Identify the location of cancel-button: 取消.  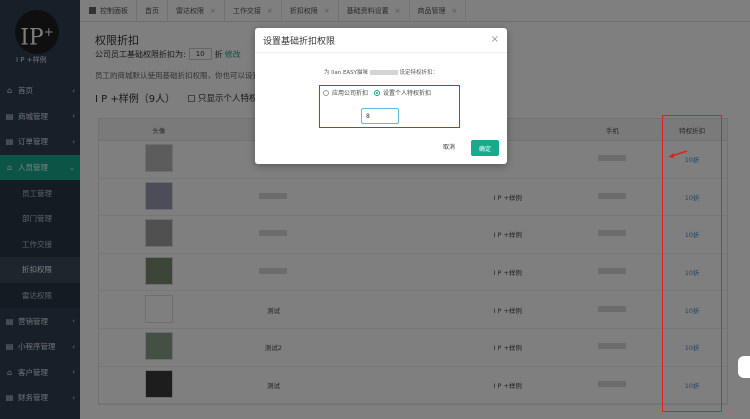
(449, 146).